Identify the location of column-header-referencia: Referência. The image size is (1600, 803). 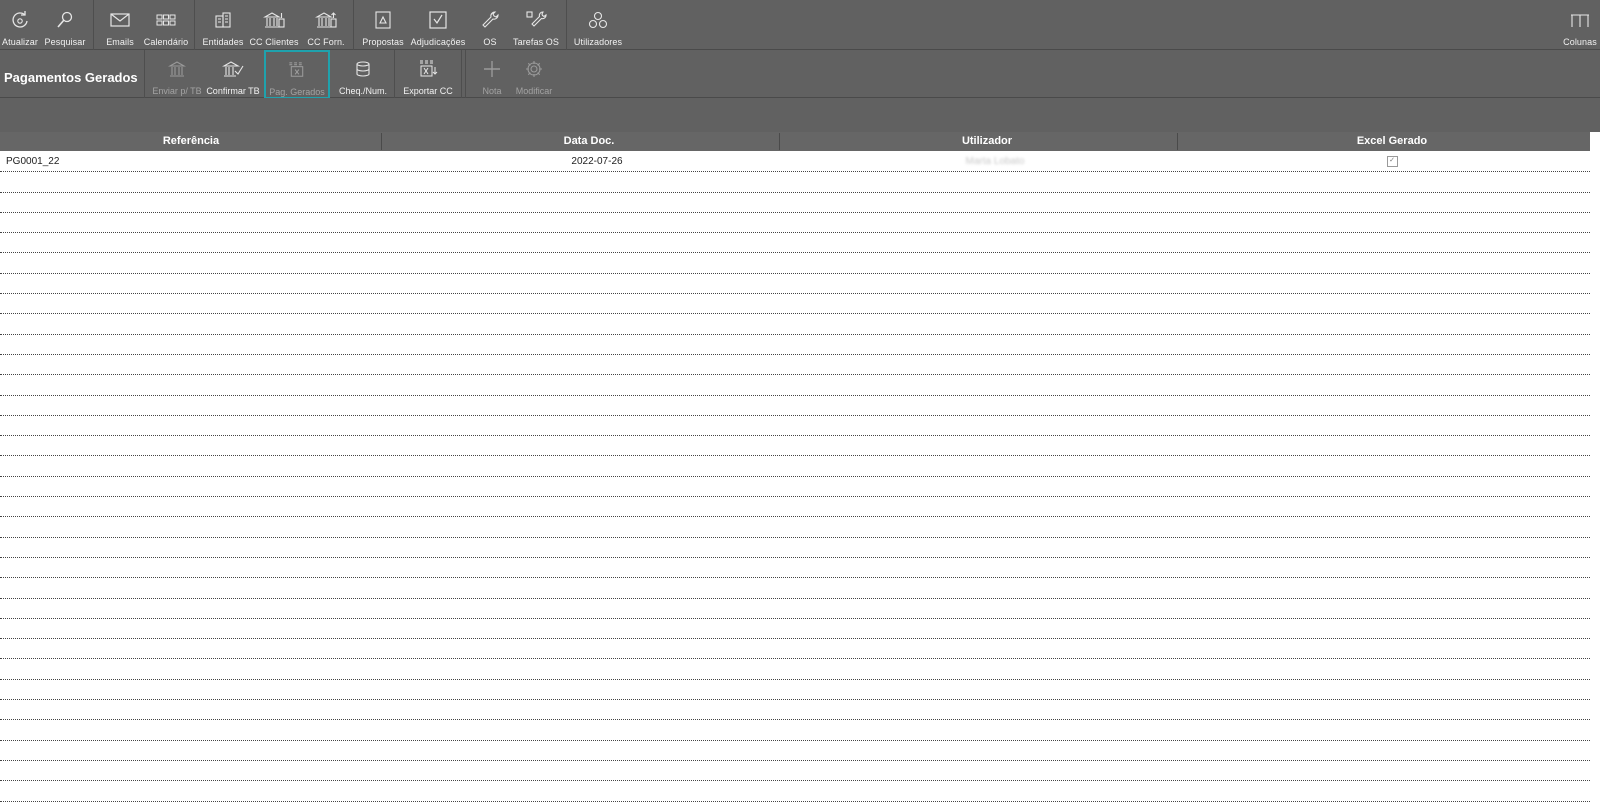
(191, 141).